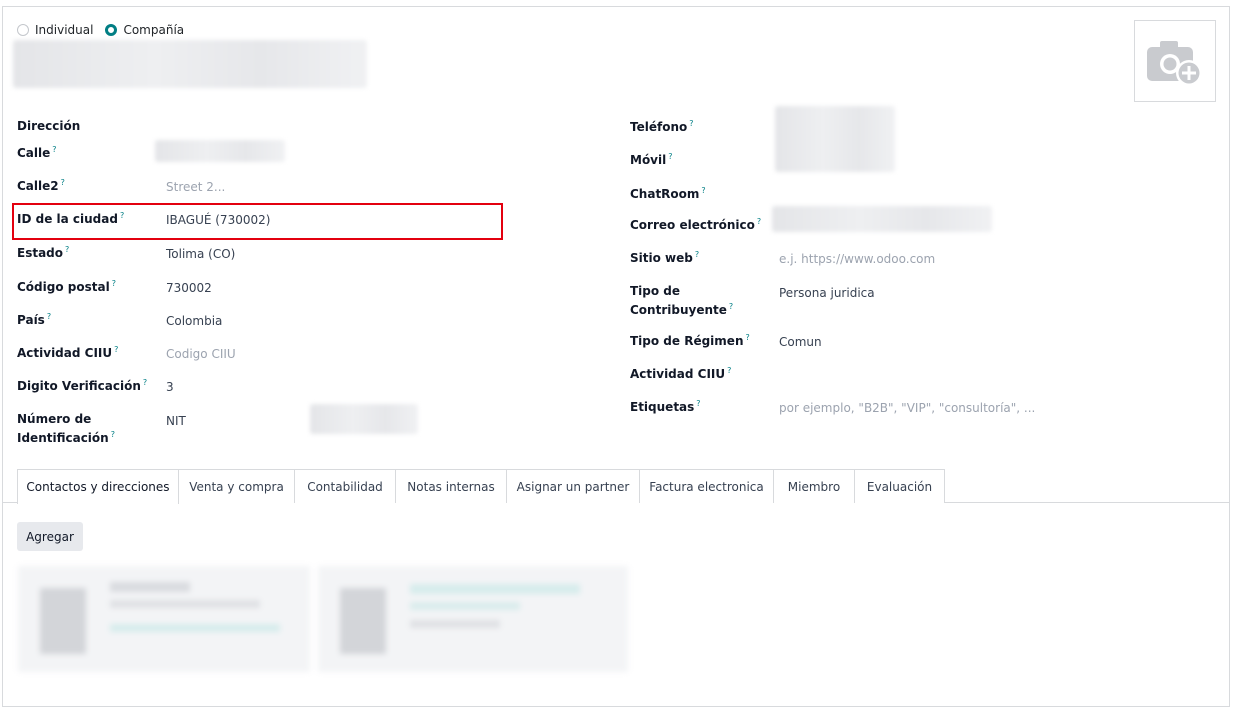  Describe the element at coordinates (98, 486) in the screenshot. I see `tab-contacts: Contactos y direcciones` at that location.